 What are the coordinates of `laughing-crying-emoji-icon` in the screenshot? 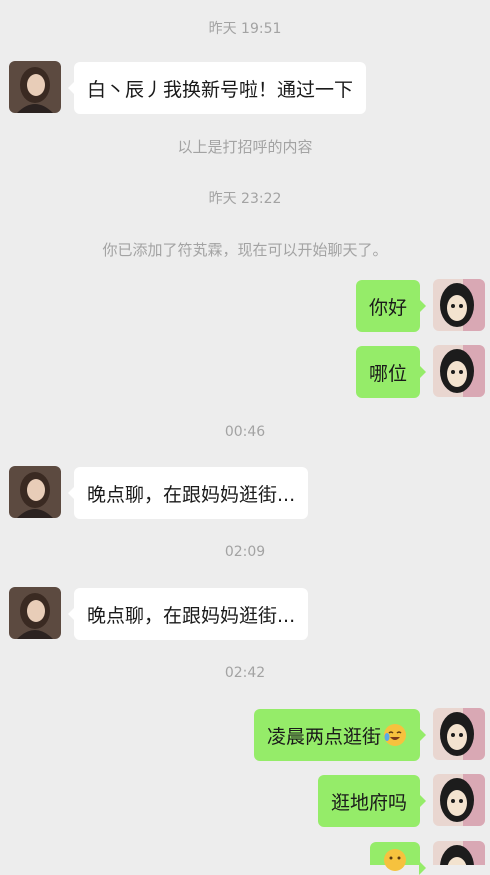 It's located at (395, 735).